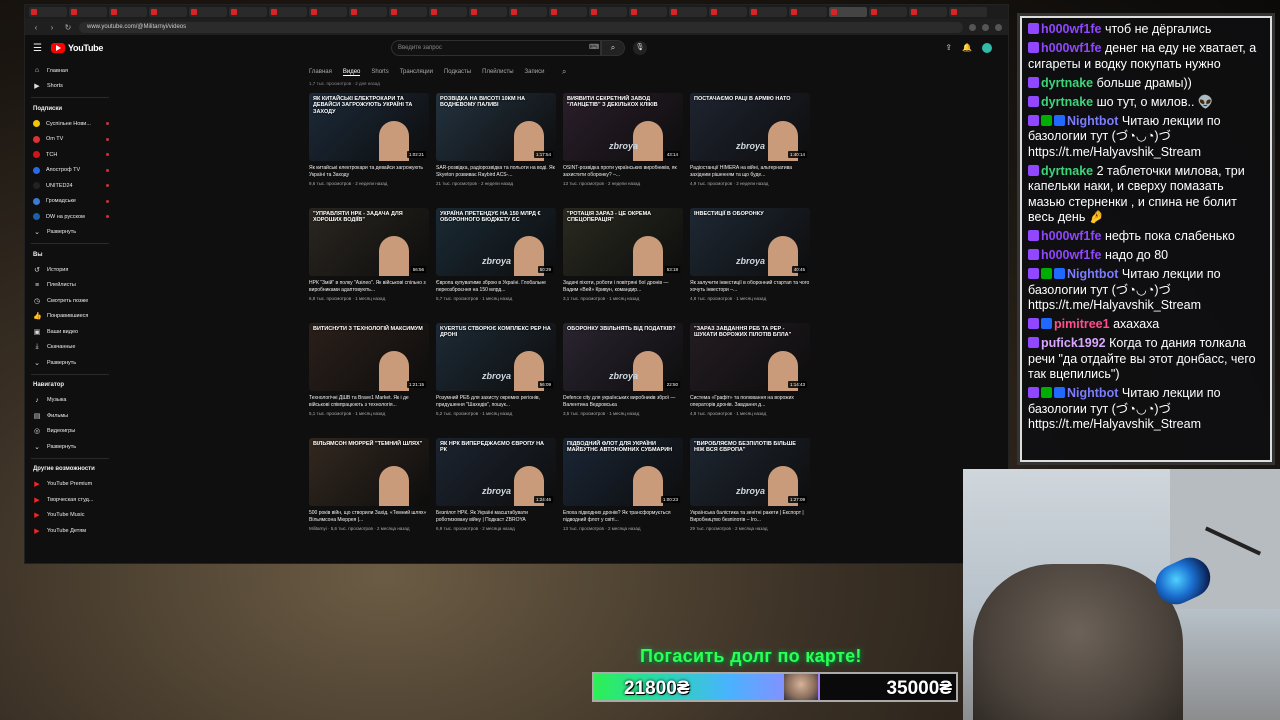 This screenshot has width=1280, height=720. What do you see at coordinates (36, 27) in the screenshot?
I see `back-icon: ‹` at bounding box center [36, 27].